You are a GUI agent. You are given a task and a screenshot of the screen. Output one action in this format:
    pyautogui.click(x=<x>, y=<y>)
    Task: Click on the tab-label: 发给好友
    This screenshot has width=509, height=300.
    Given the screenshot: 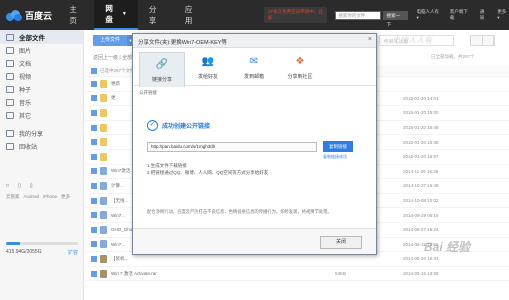 What is the action you would take?
    pyautogui.click(x=207, y=77)
    